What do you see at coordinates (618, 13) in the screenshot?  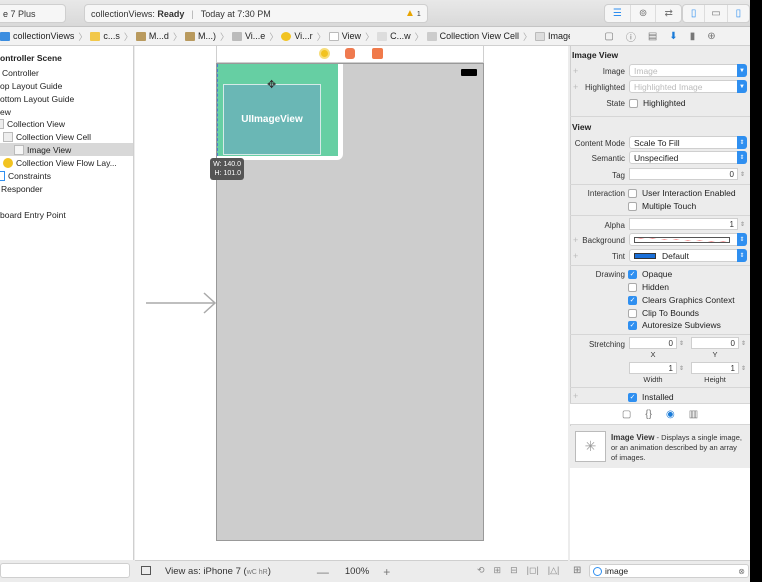 I see `standard-editor-icon: ☰` at bounding box center [618, 13].